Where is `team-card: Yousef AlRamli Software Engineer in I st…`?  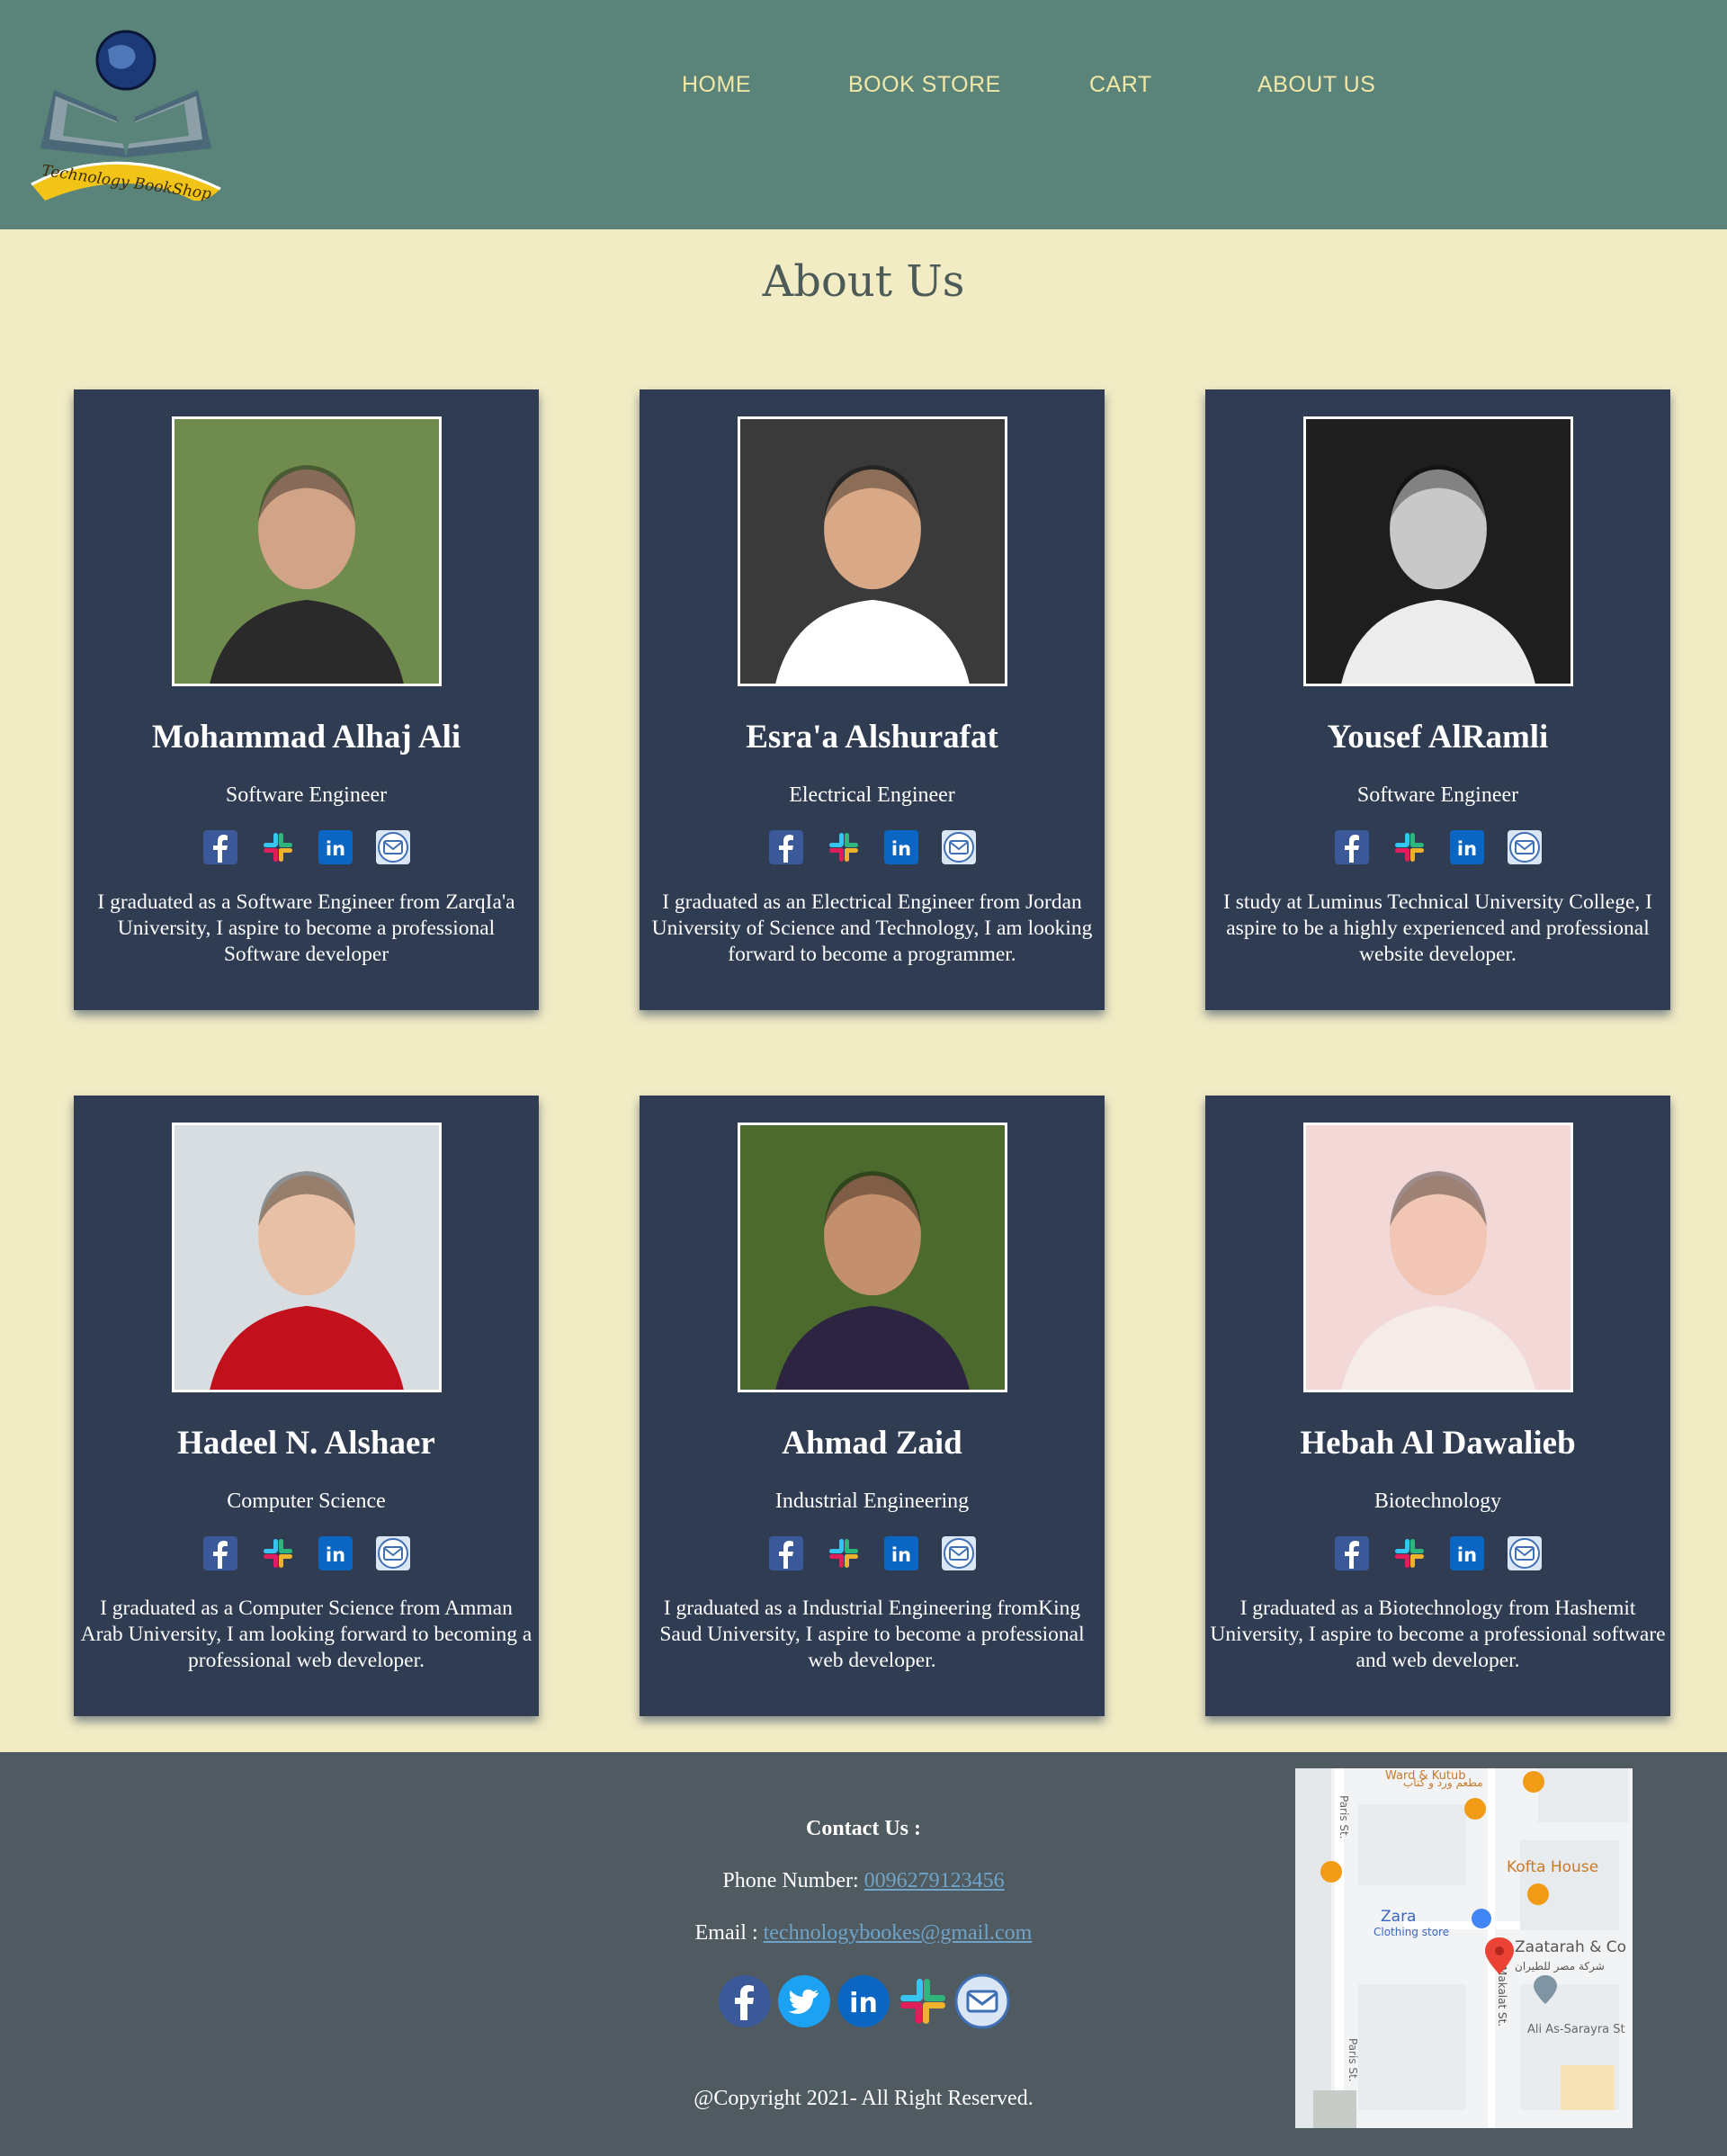 team-card: Yousef AlRamli Software Engineer in I st… is located at coordinates (1437, 699).